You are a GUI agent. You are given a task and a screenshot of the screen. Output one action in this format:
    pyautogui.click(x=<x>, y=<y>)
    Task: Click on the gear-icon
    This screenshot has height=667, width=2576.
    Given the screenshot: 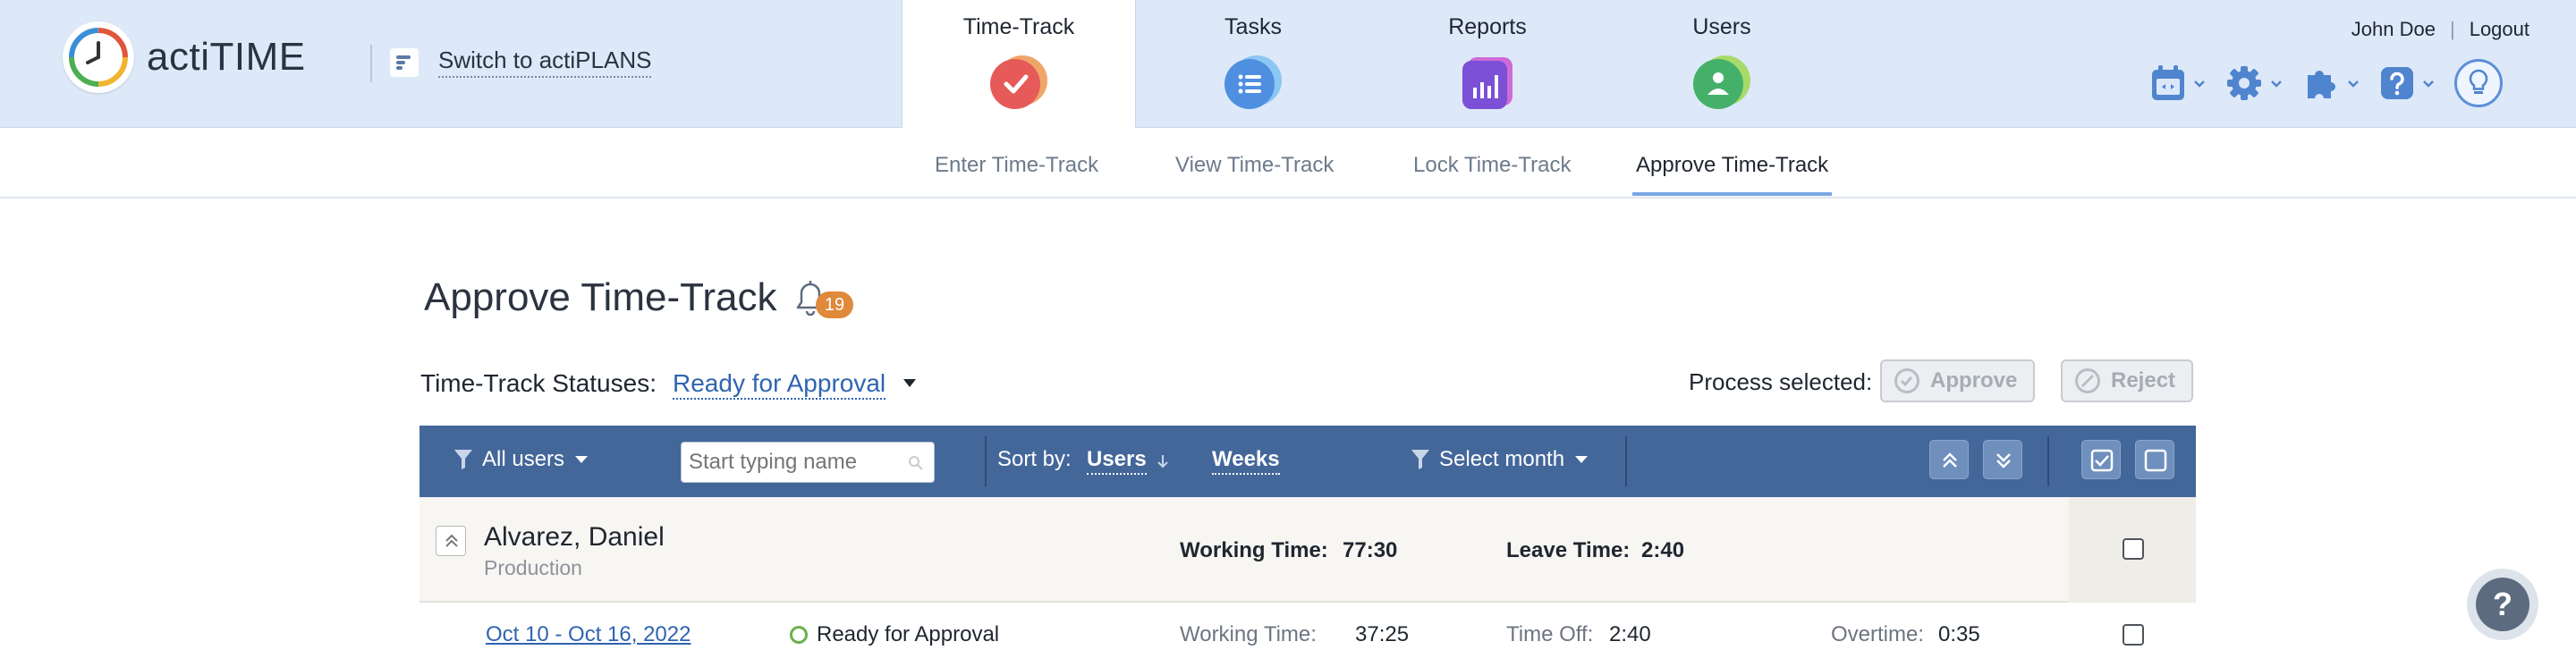 What is the action you would take?
    pyautogui.click(x=2244, y=83)
    